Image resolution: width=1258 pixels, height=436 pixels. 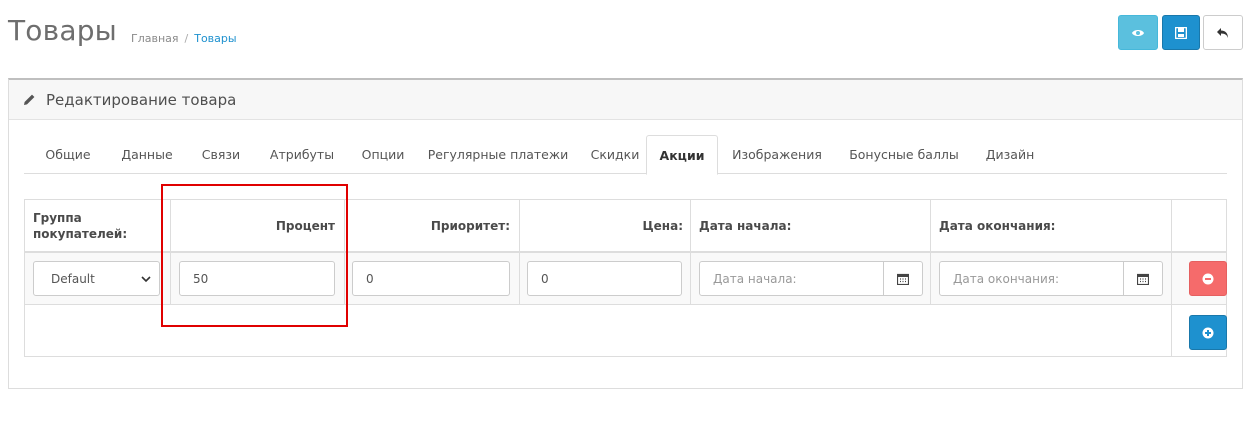 What do you see at coordinates (777, 154) in the screenshot?
I see `tab-images: Изображения` at bounding box center [777, 154].